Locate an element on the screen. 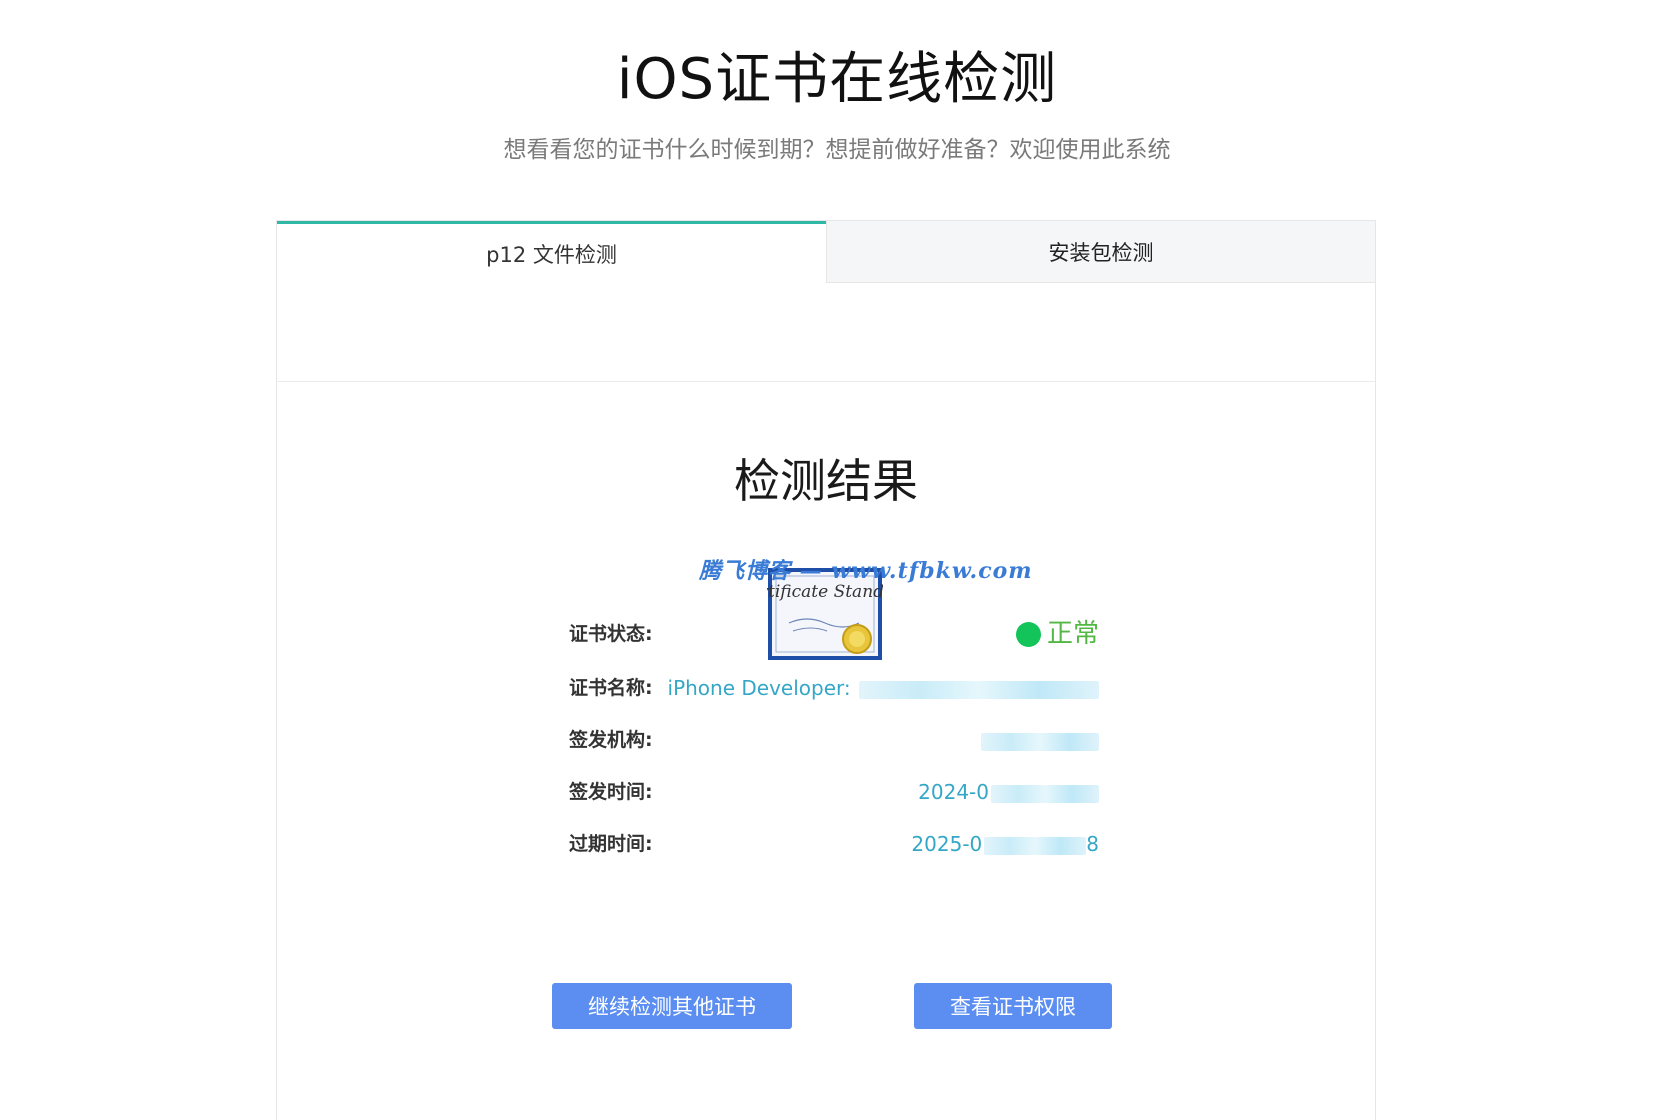  tab-package-check: 安装包检测 is located at coordinates (1100, 252).